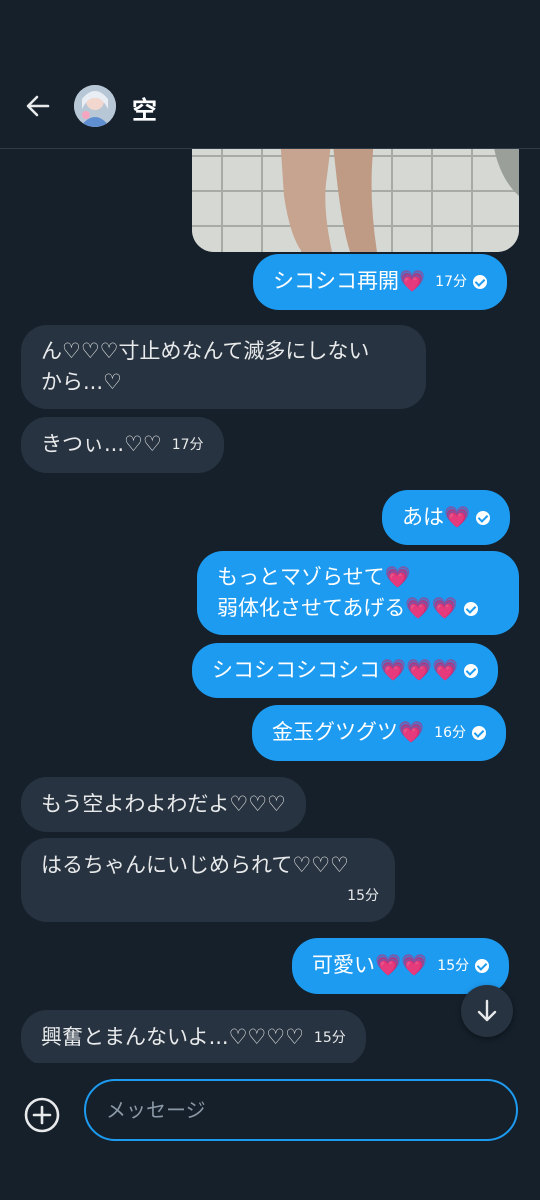  I want to click on message-text: 可愛い, so click(343, 965).